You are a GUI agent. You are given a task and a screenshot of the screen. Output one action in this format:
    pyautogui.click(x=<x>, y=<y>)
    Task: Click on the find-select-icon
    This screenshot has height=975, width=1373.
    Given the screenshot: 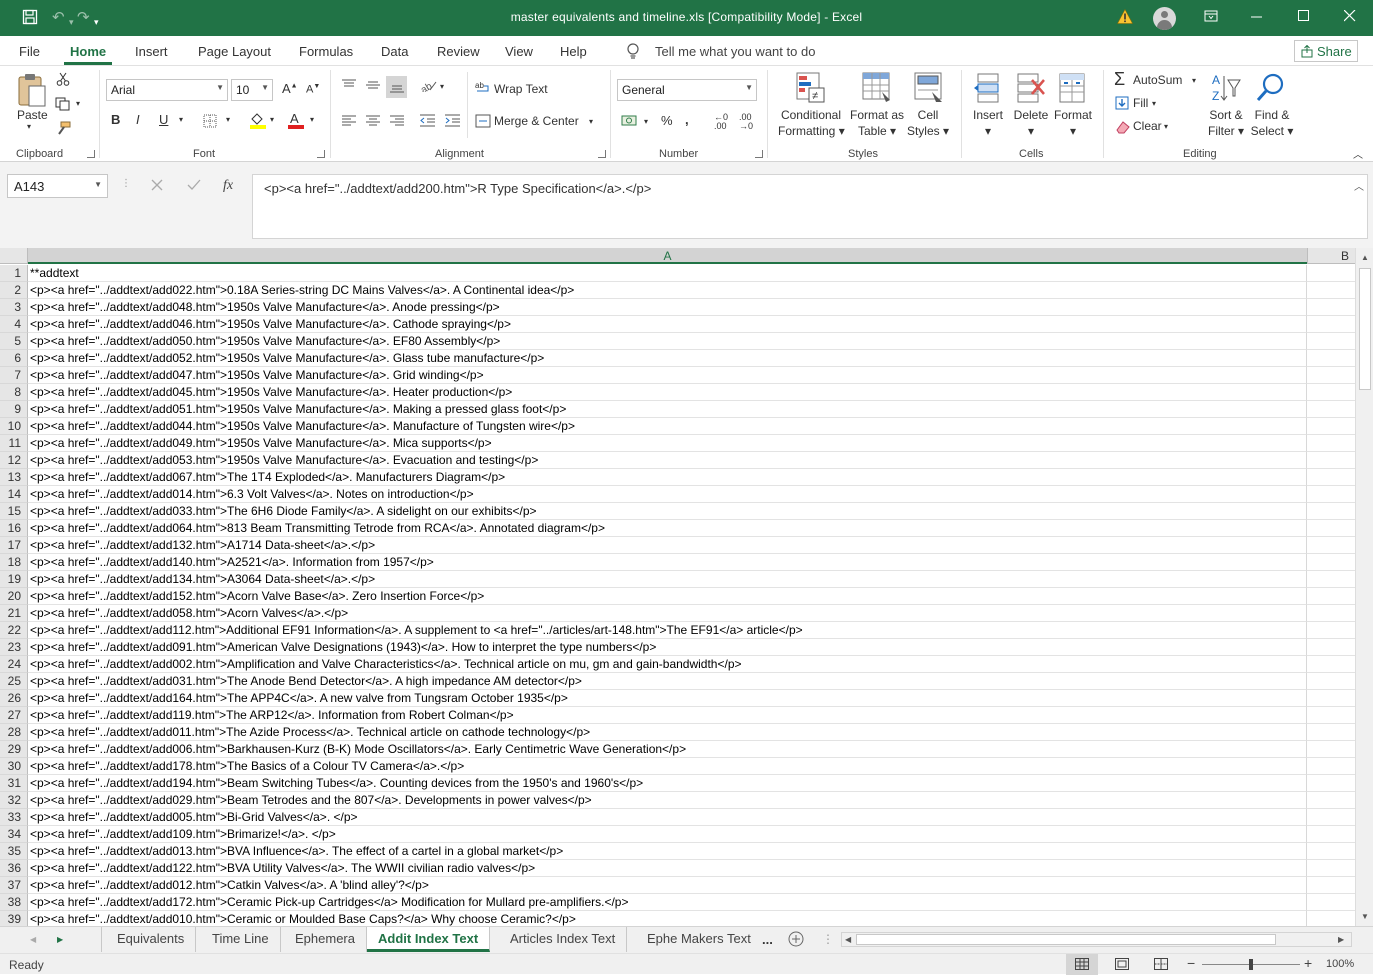 What is the action you would take?
    pyautogui.click(x=1271, y=89)
    